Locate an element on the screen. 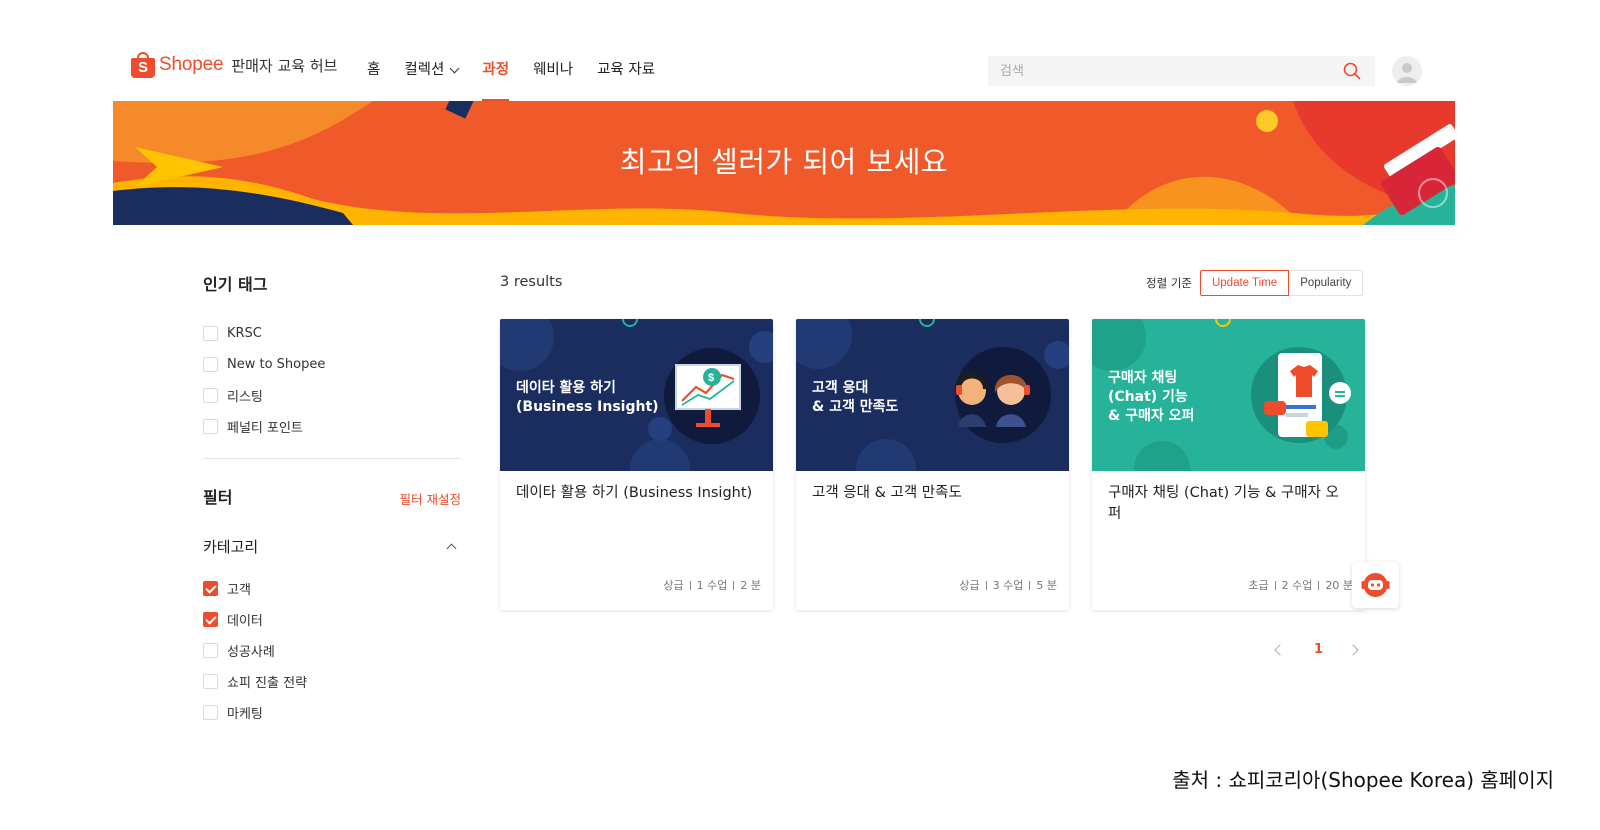 This screenshot has height=830, width=1600. results-count: 3 results is located at coordinates (531, 282).